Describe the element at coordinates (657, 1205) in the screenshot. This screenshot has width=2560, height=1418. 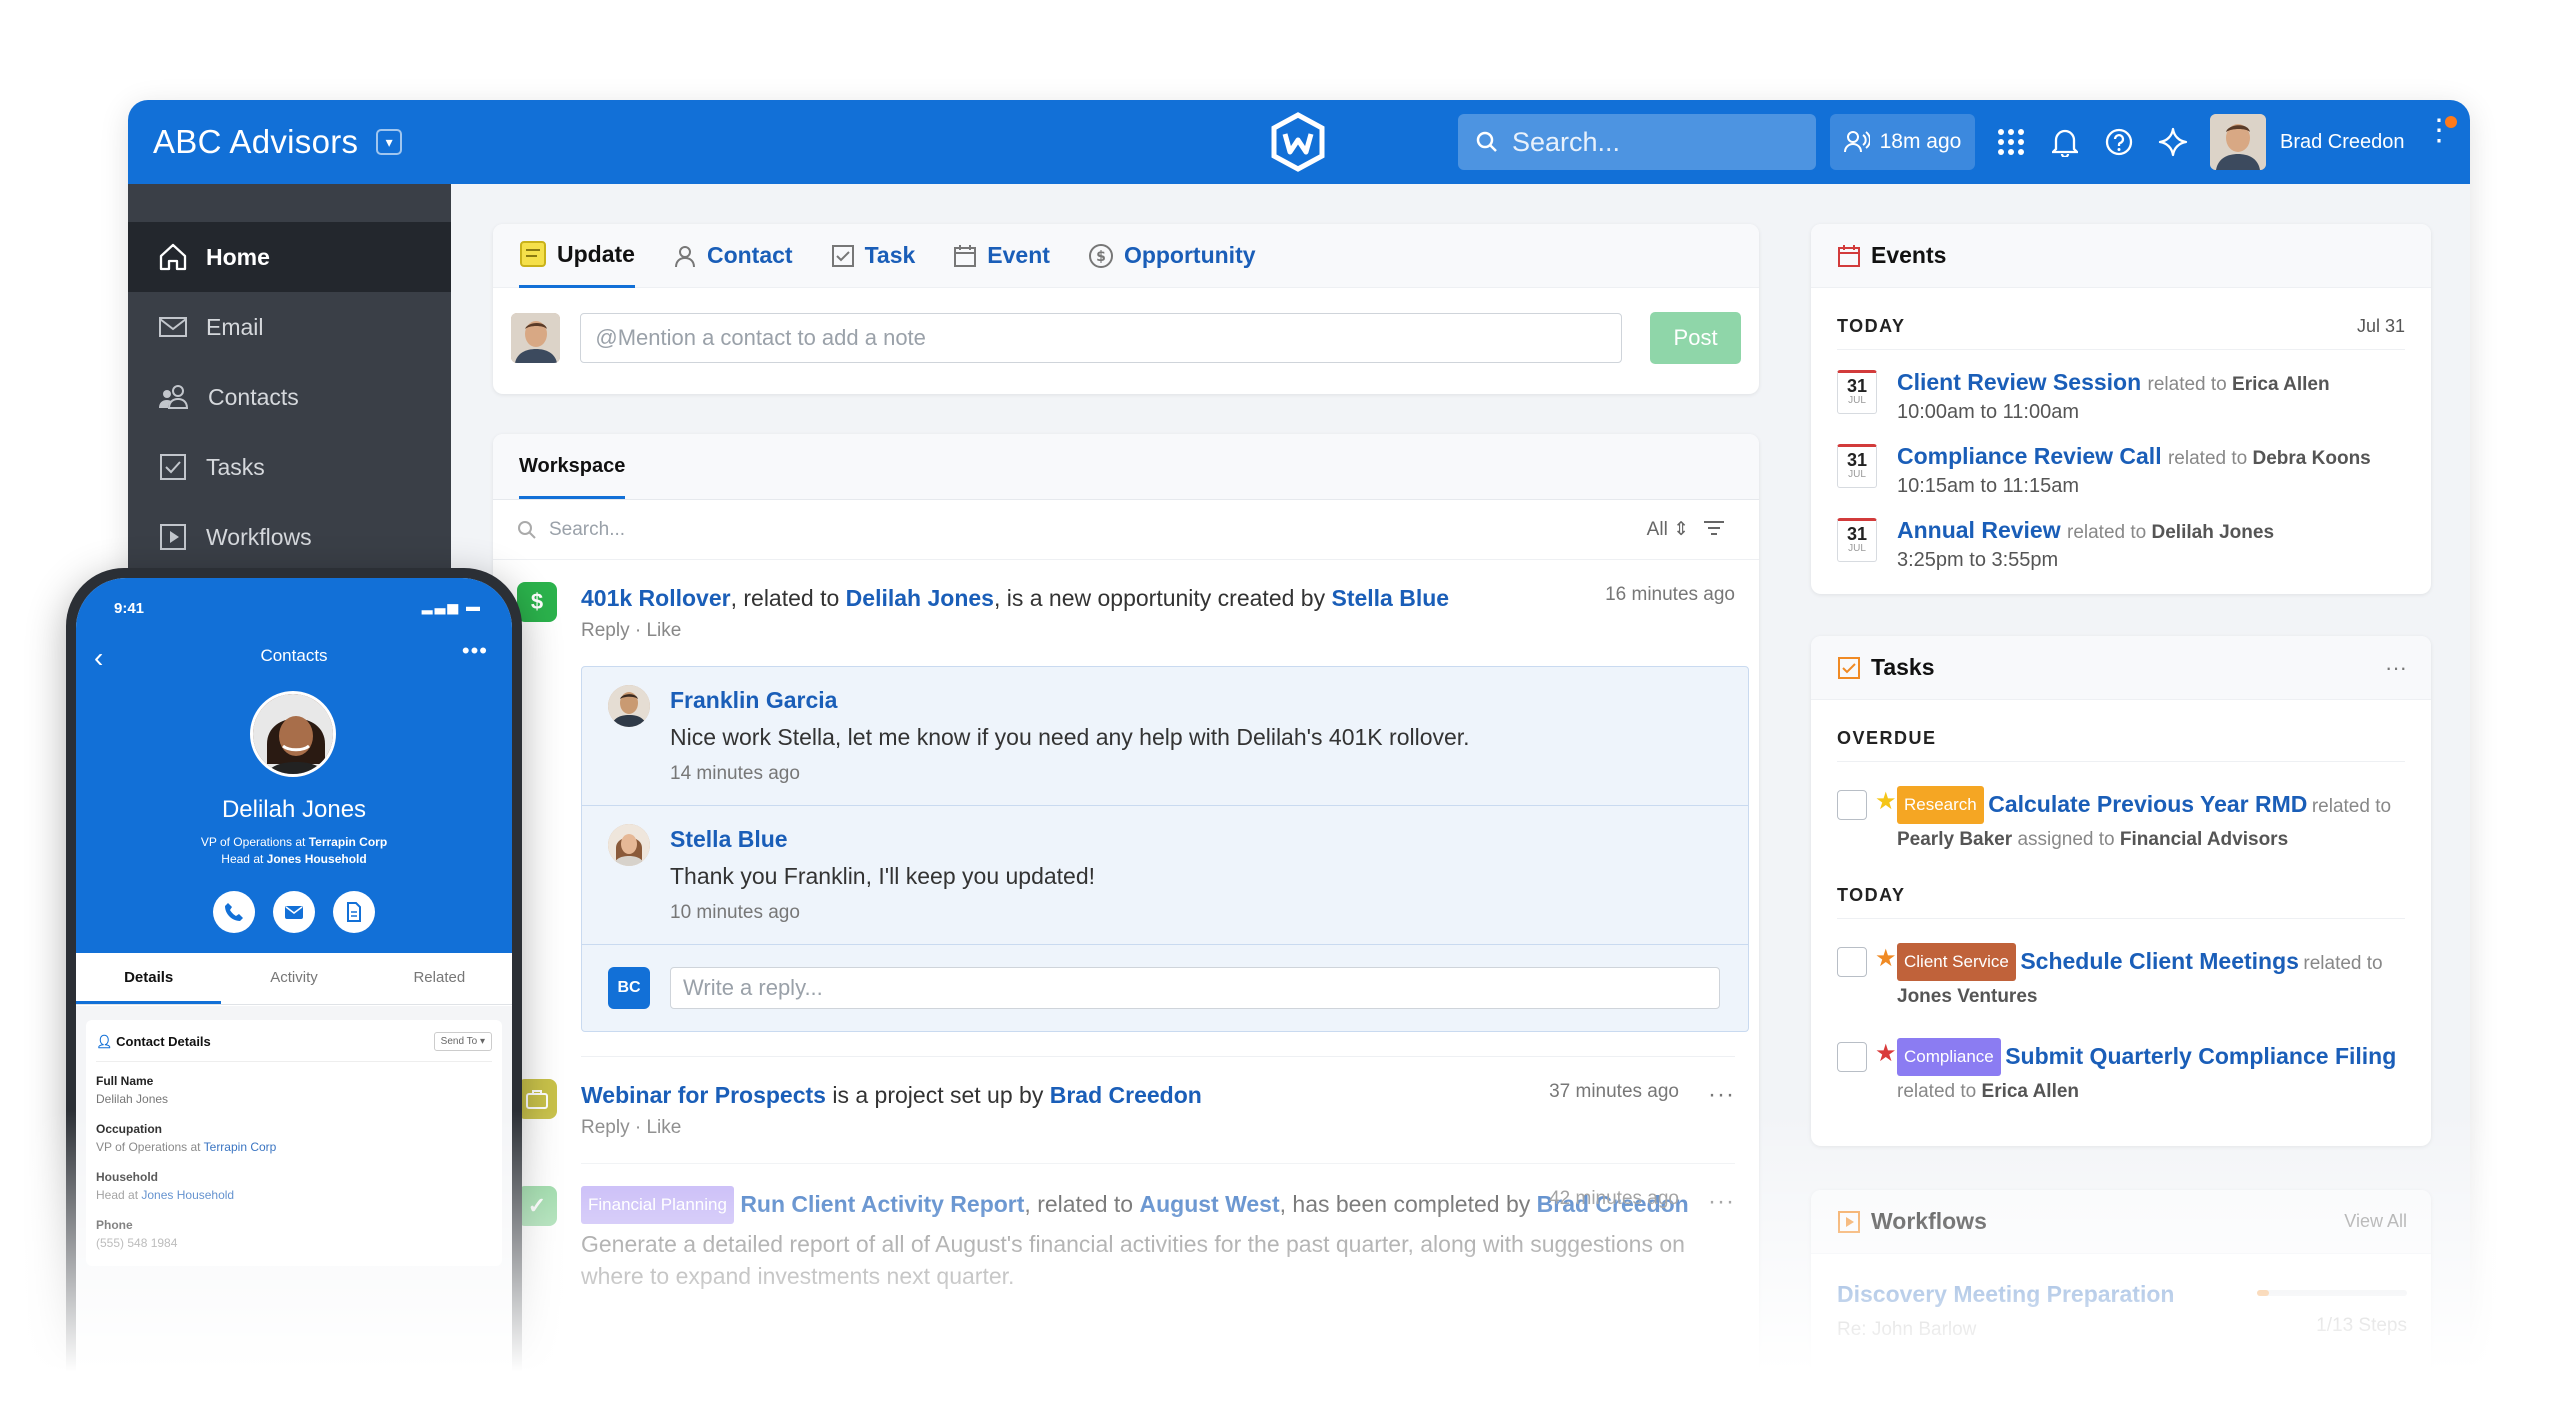
I see `category-badge: Financial Planning` at that location.